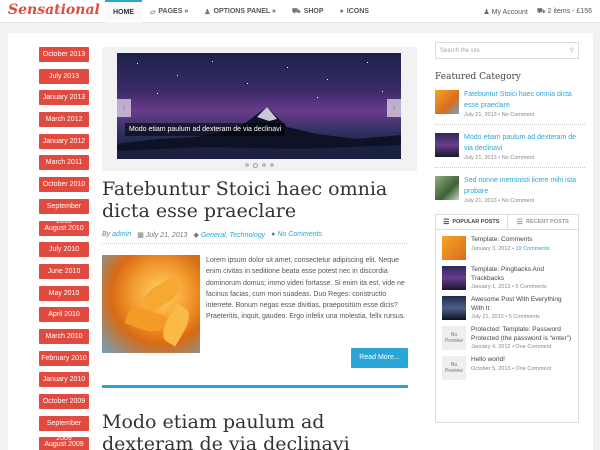 The image size is (600, 450). What do you see at coordinates (64, 54) in the screenshot?
I see `archive-link: October 2013` at bounding box center [64, 54].